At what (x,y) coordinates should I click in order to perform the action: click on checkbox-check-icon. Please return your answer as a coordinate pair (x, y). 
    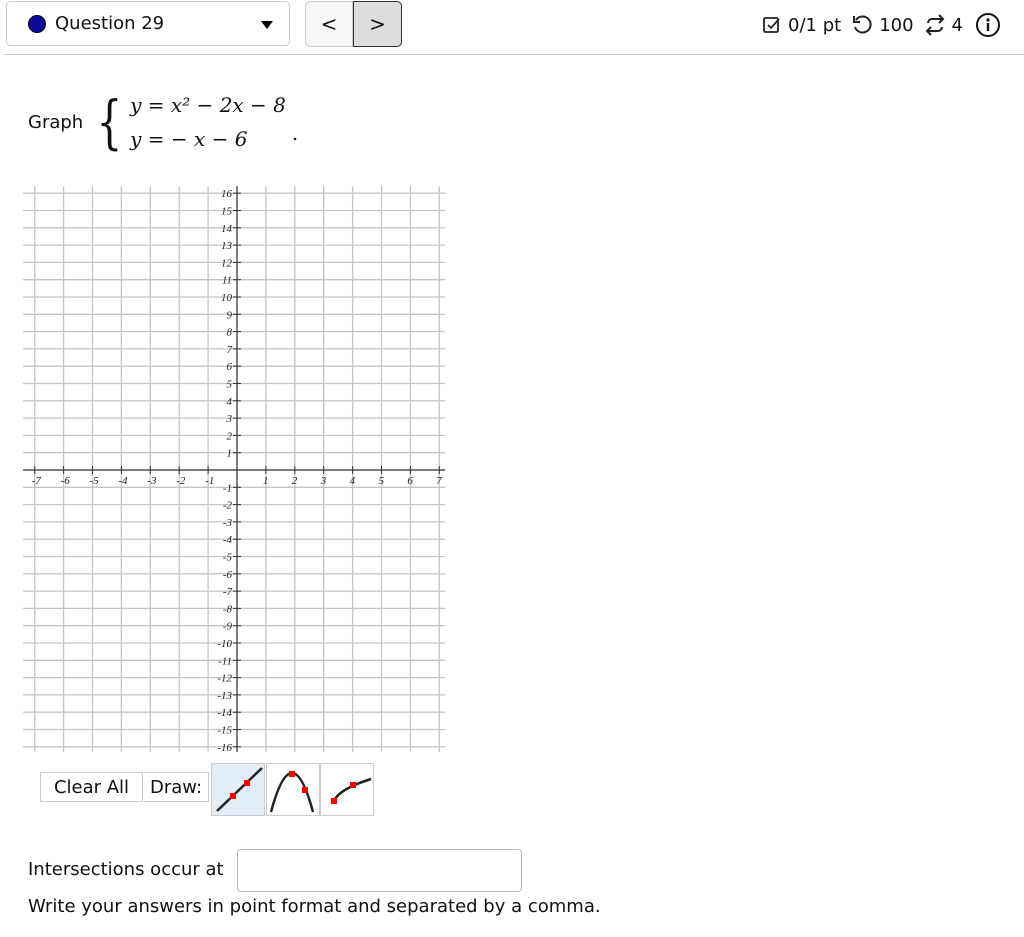
    Looking at the image, I should click on (771, 25).